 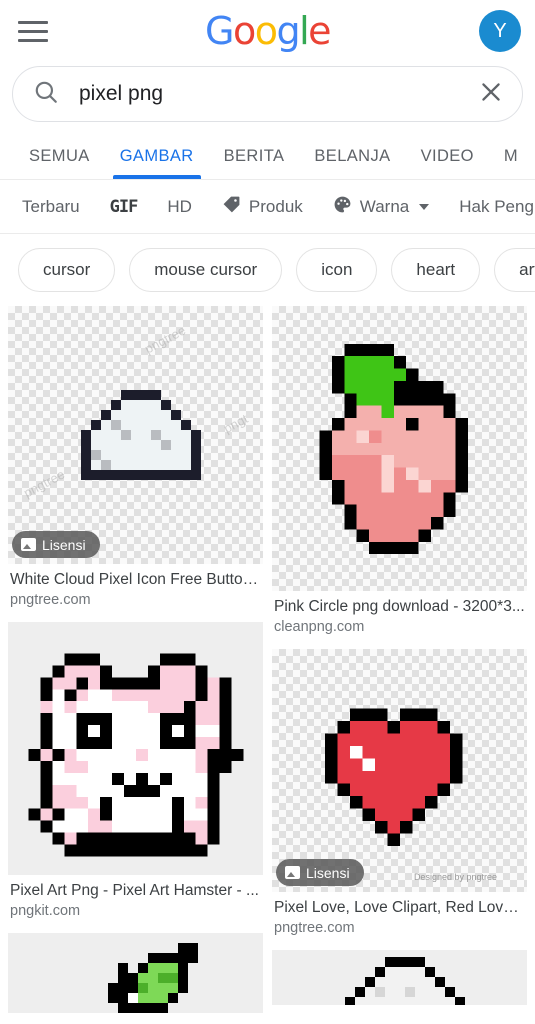 I want to click on search-icon, so click(x=46, y=94).